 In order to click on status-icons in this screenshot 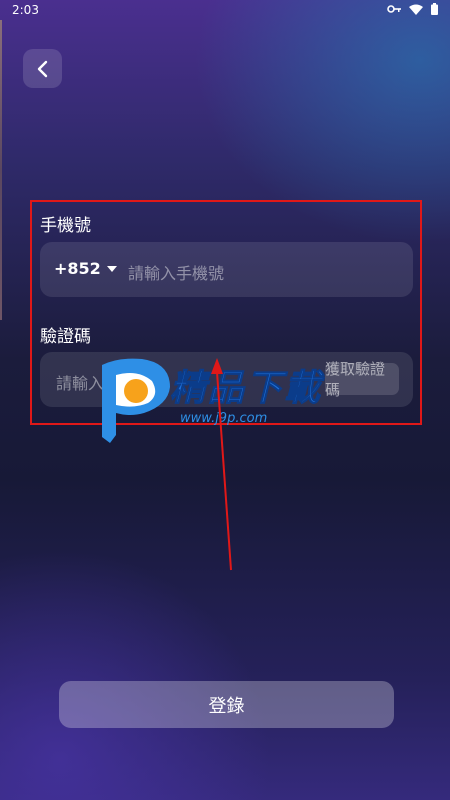, I will do `click(412, 9)`.